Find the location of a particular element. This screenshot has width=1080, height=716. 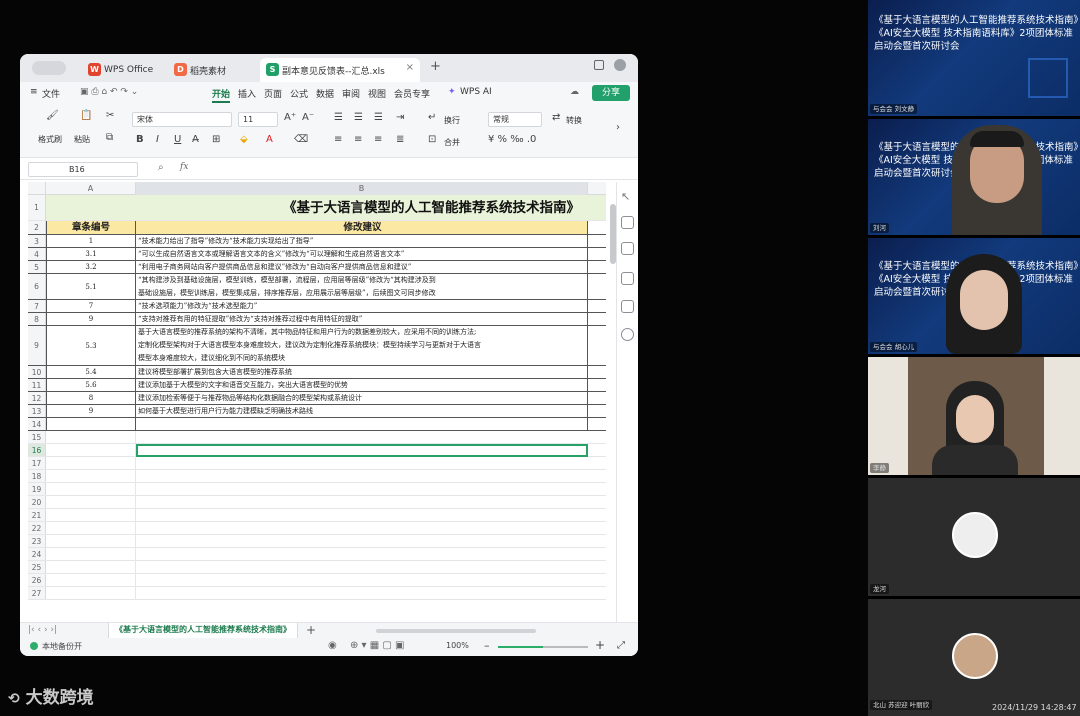

table-row: 23 is located at coordinates (317, 541).